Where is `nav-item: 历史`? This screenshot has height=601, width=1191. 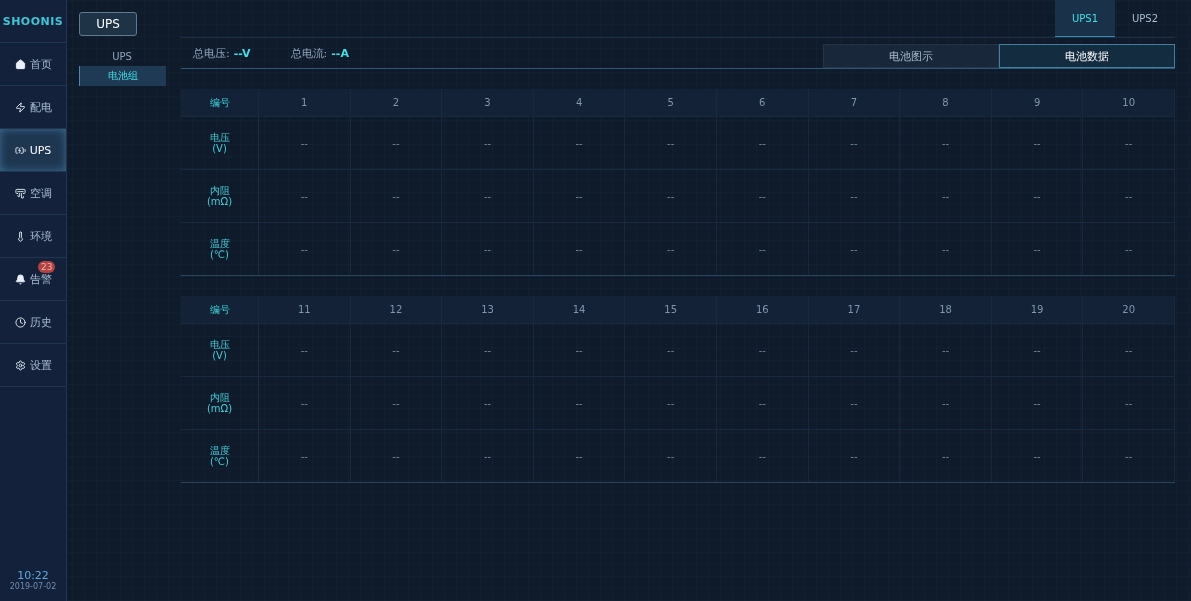
nav-item: 历史 is located at coordinates (33, 322).